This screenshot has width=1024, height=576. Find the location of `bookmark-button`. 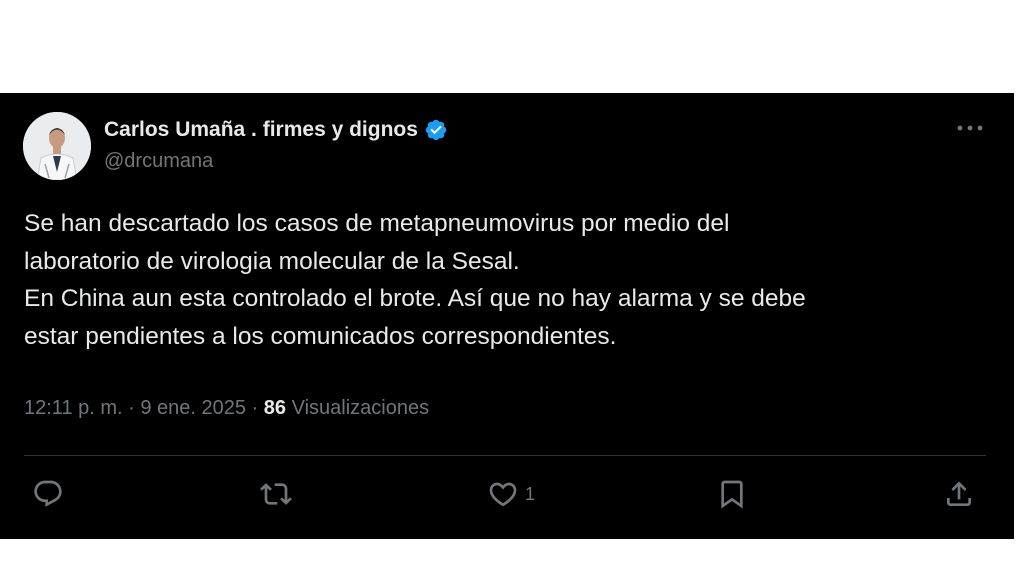

bookmark-button is located at coordinates (732, 494).